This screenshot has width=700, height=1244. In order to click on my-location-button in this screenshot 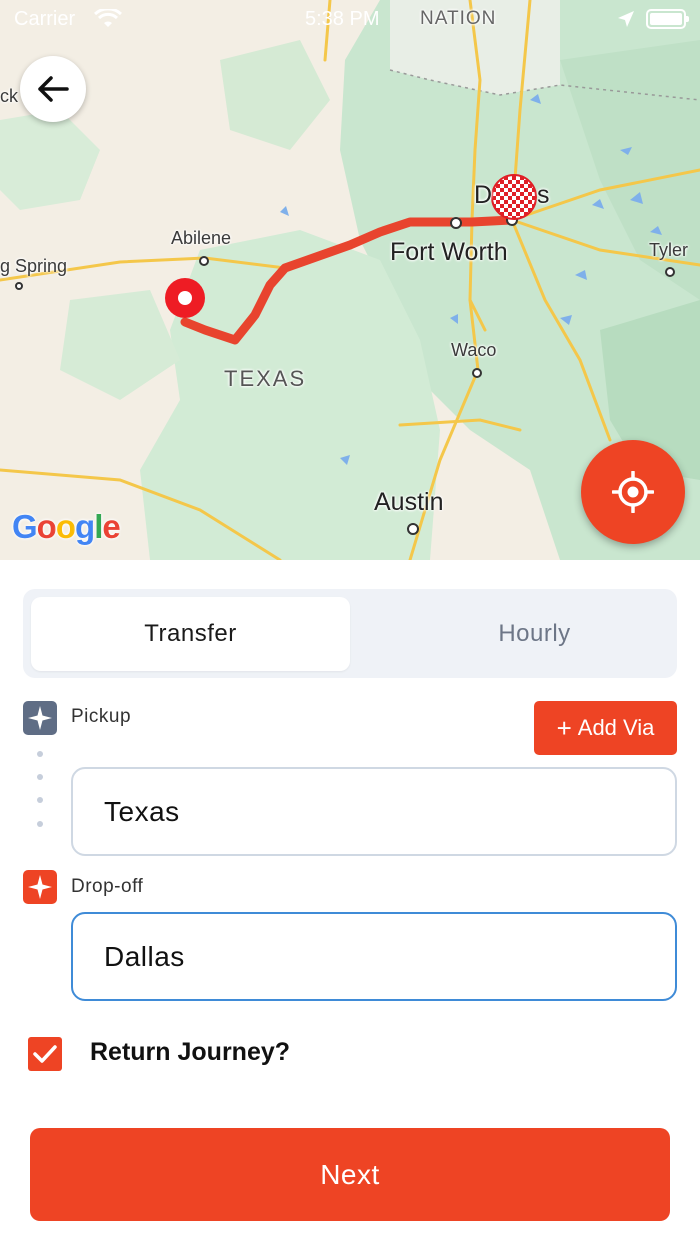, I will do `click(633, 492)`.